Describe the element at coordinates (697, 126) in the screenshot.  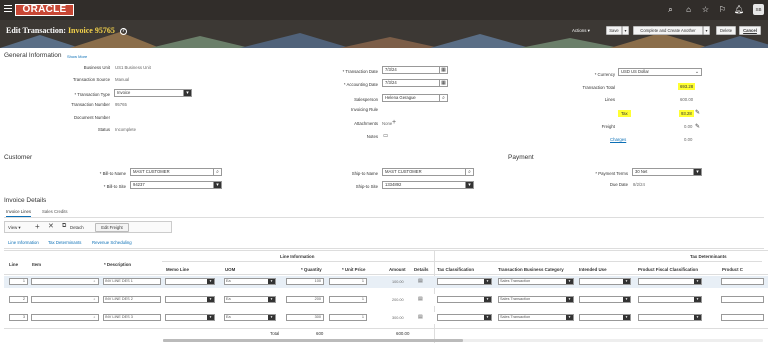
I see `edit-freight-pencil-icon: ✎` at that location.